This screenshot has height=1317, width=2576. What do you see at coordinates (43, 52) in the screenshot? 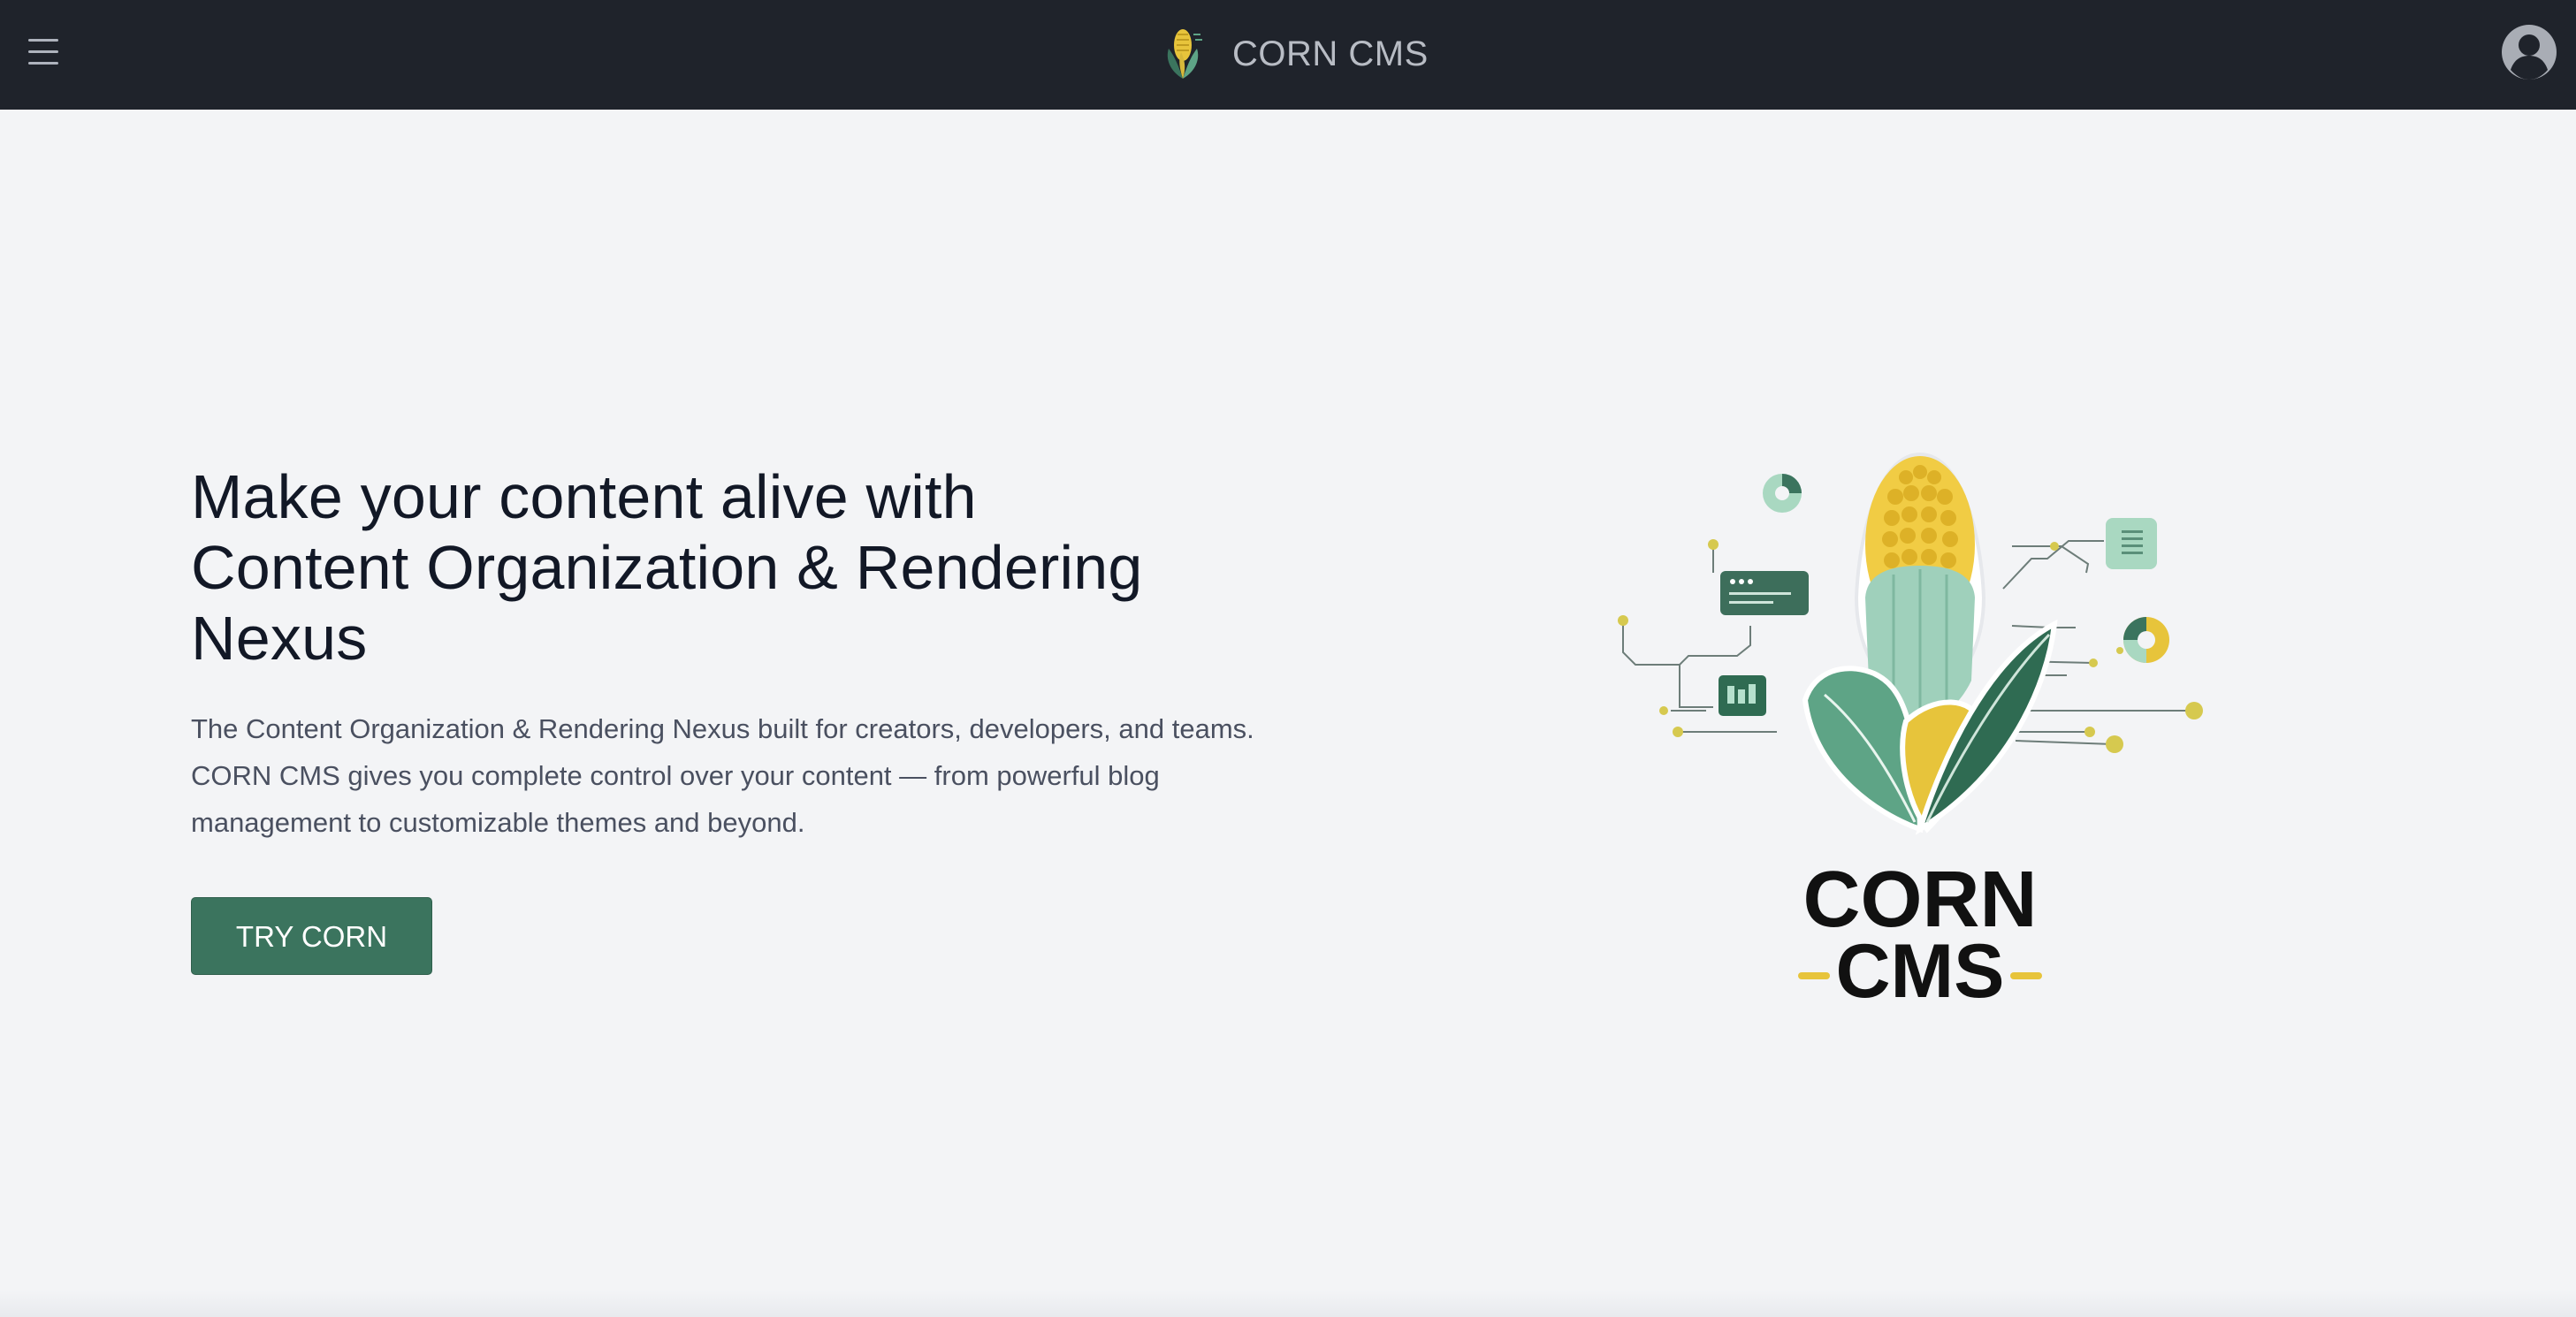
I see `hamburger-menu-icon` at bounding box center [43, 52].